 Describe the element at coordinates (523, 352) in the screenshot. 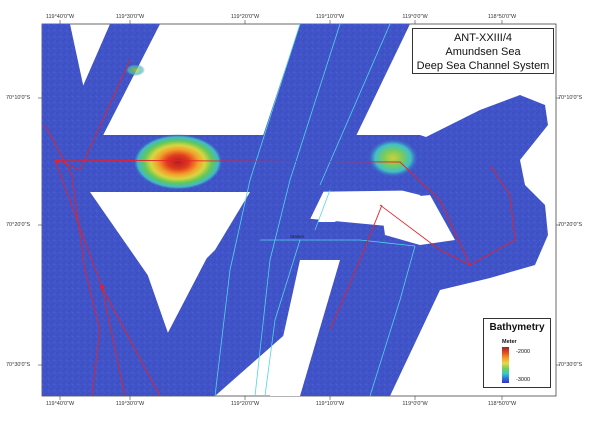

I see `legend-max-label: -2000` at that location.